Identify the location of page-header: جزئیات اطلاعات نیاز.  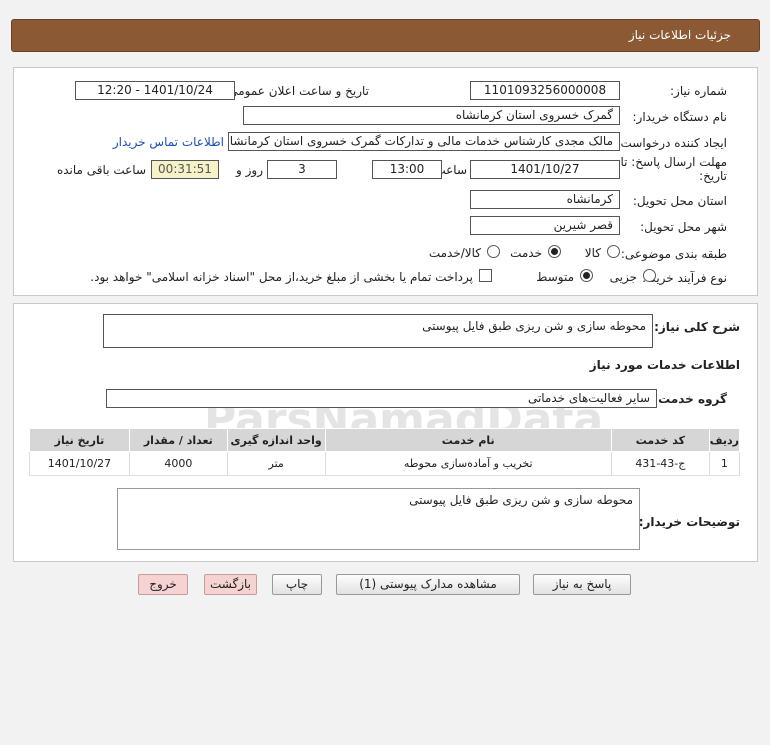
(385, 35).